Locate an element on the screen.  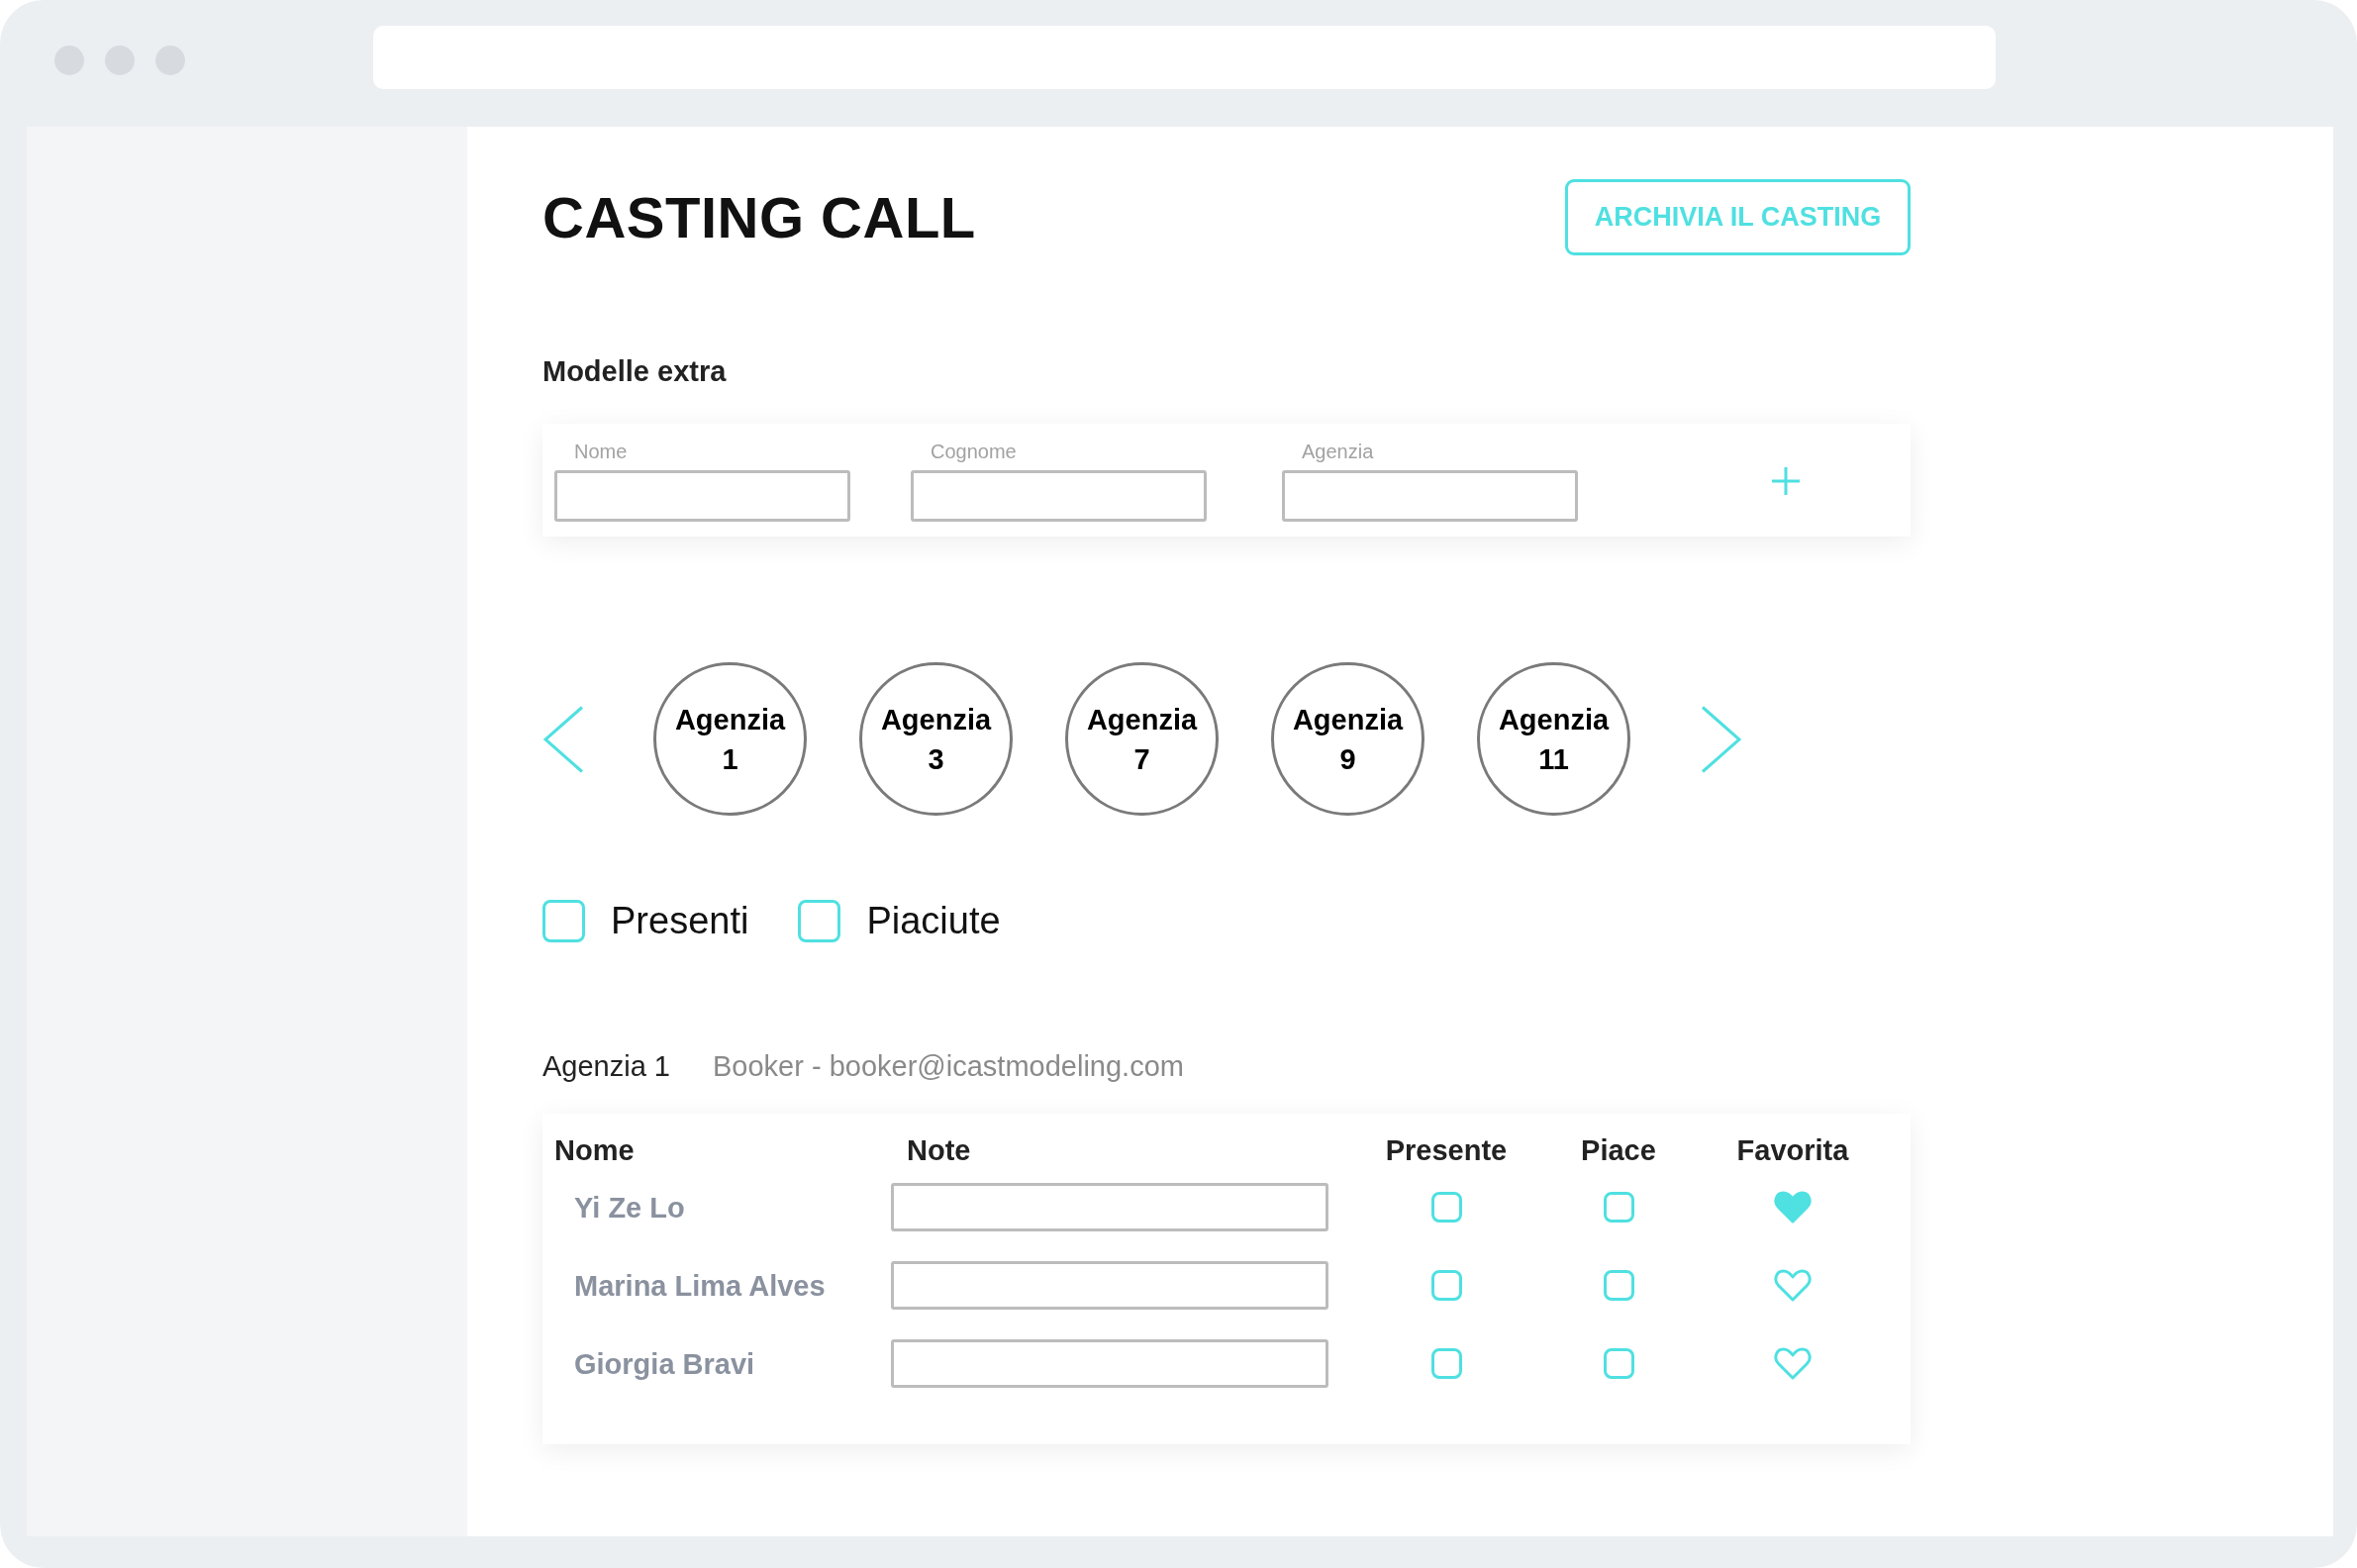
column-header: Favorita is located at coordinates (1792, 1150).